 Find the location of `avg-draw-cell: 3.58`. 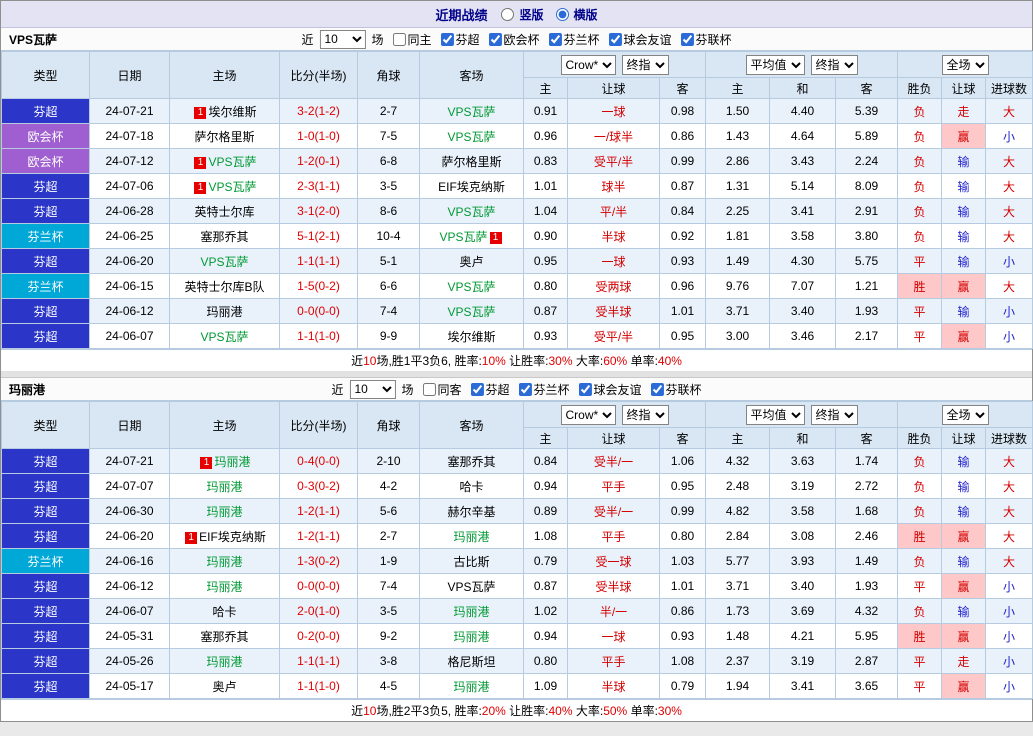

avg-draw-cell: 3.58 is located at coordinates (803, 511).